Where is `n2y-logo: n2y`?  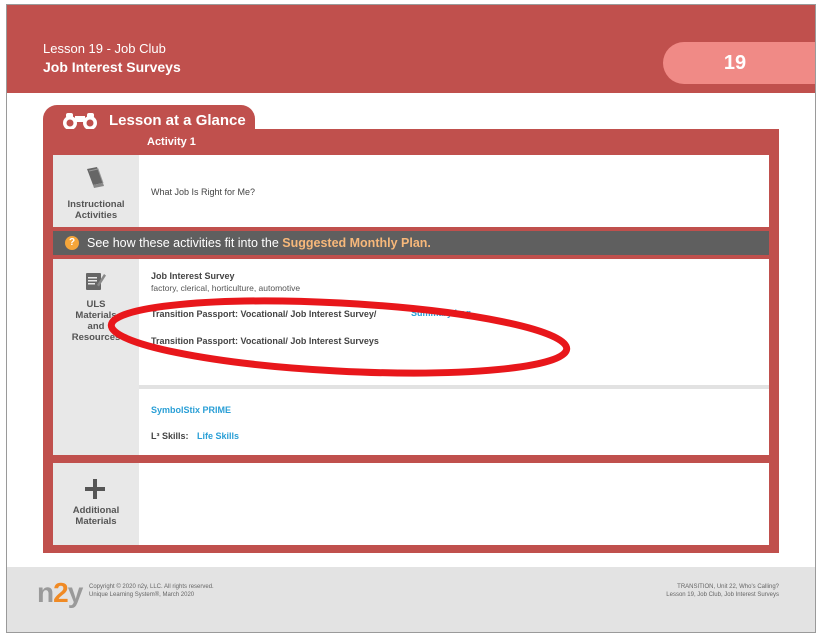 n2y-logo: n2y is located at coordinates (60, 592).